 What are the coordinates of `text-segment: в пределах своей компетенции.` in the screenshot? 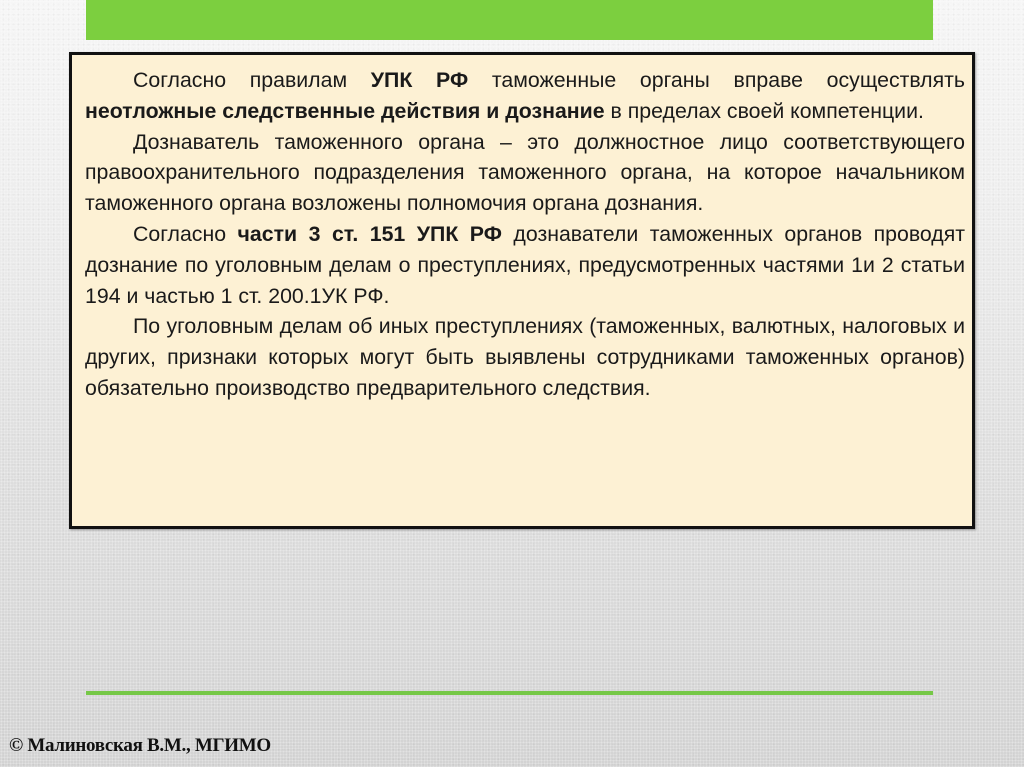 It's located at (764, 110).